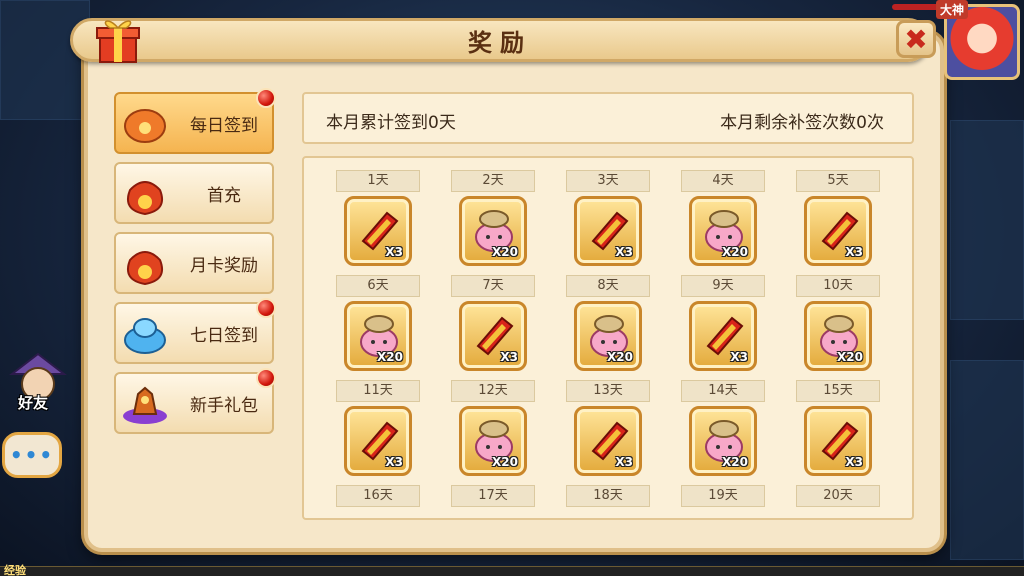 The width and height of the screenshot is (1024, 576). I want to click on reward-day-cell: 16天, so click(378, 501).